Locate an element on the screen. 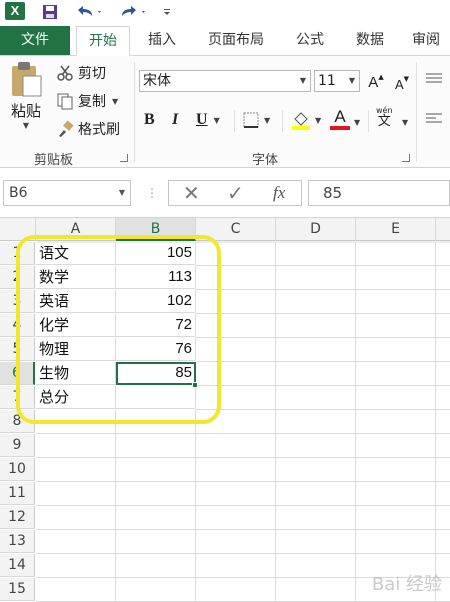 The width and height of the screenshot is (450, 602). clipboard-launcher-icon is located at coordinates (124, 158).